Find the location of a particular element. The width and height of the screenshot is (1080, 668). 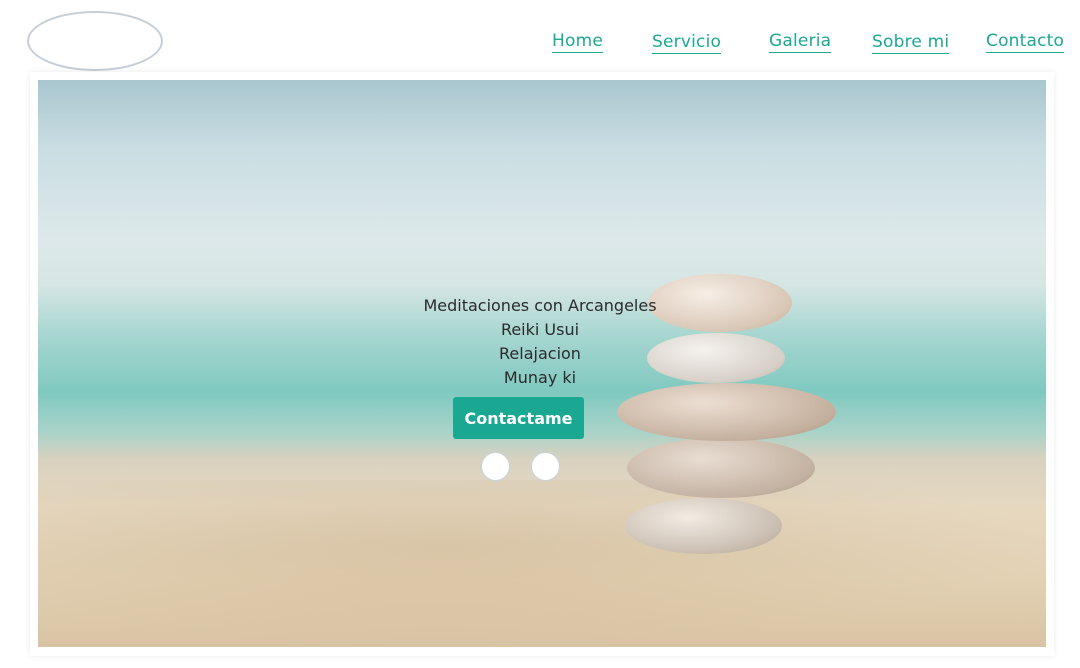

nav-servicio: Servicio is located at coordinates (687, 43).